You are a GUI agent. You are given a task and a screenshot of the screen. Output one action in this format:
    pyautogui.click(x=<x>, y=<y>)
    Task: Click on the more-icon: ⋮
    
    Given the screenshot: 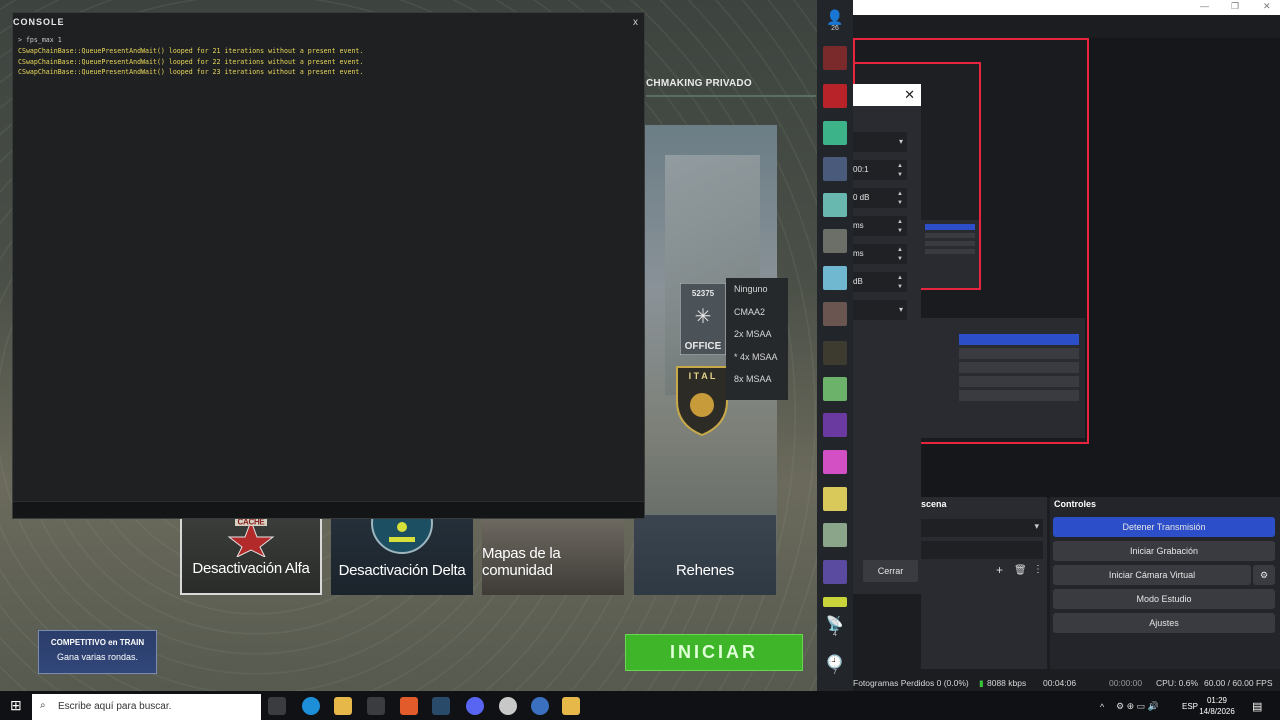 What is the action you would take?
    pyautogui.click(x=1038, y=569)
    